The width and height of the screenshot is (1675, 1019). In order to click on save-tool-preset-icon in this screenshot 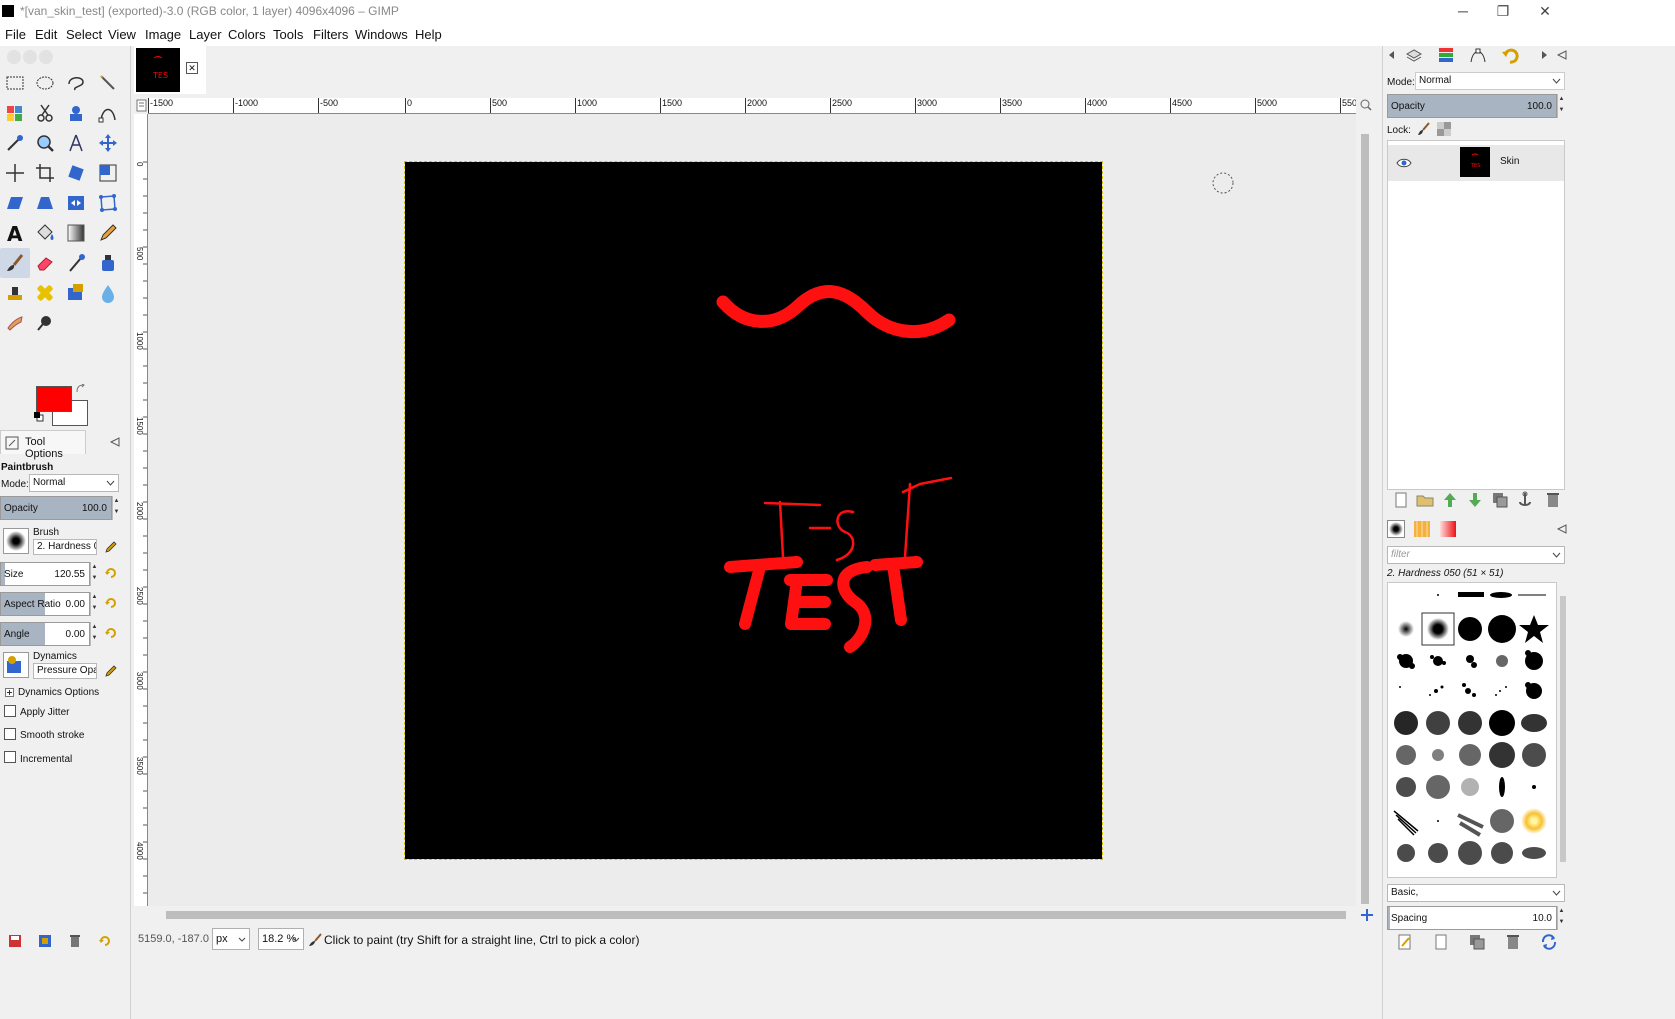, I will do `click(15, 941)`.